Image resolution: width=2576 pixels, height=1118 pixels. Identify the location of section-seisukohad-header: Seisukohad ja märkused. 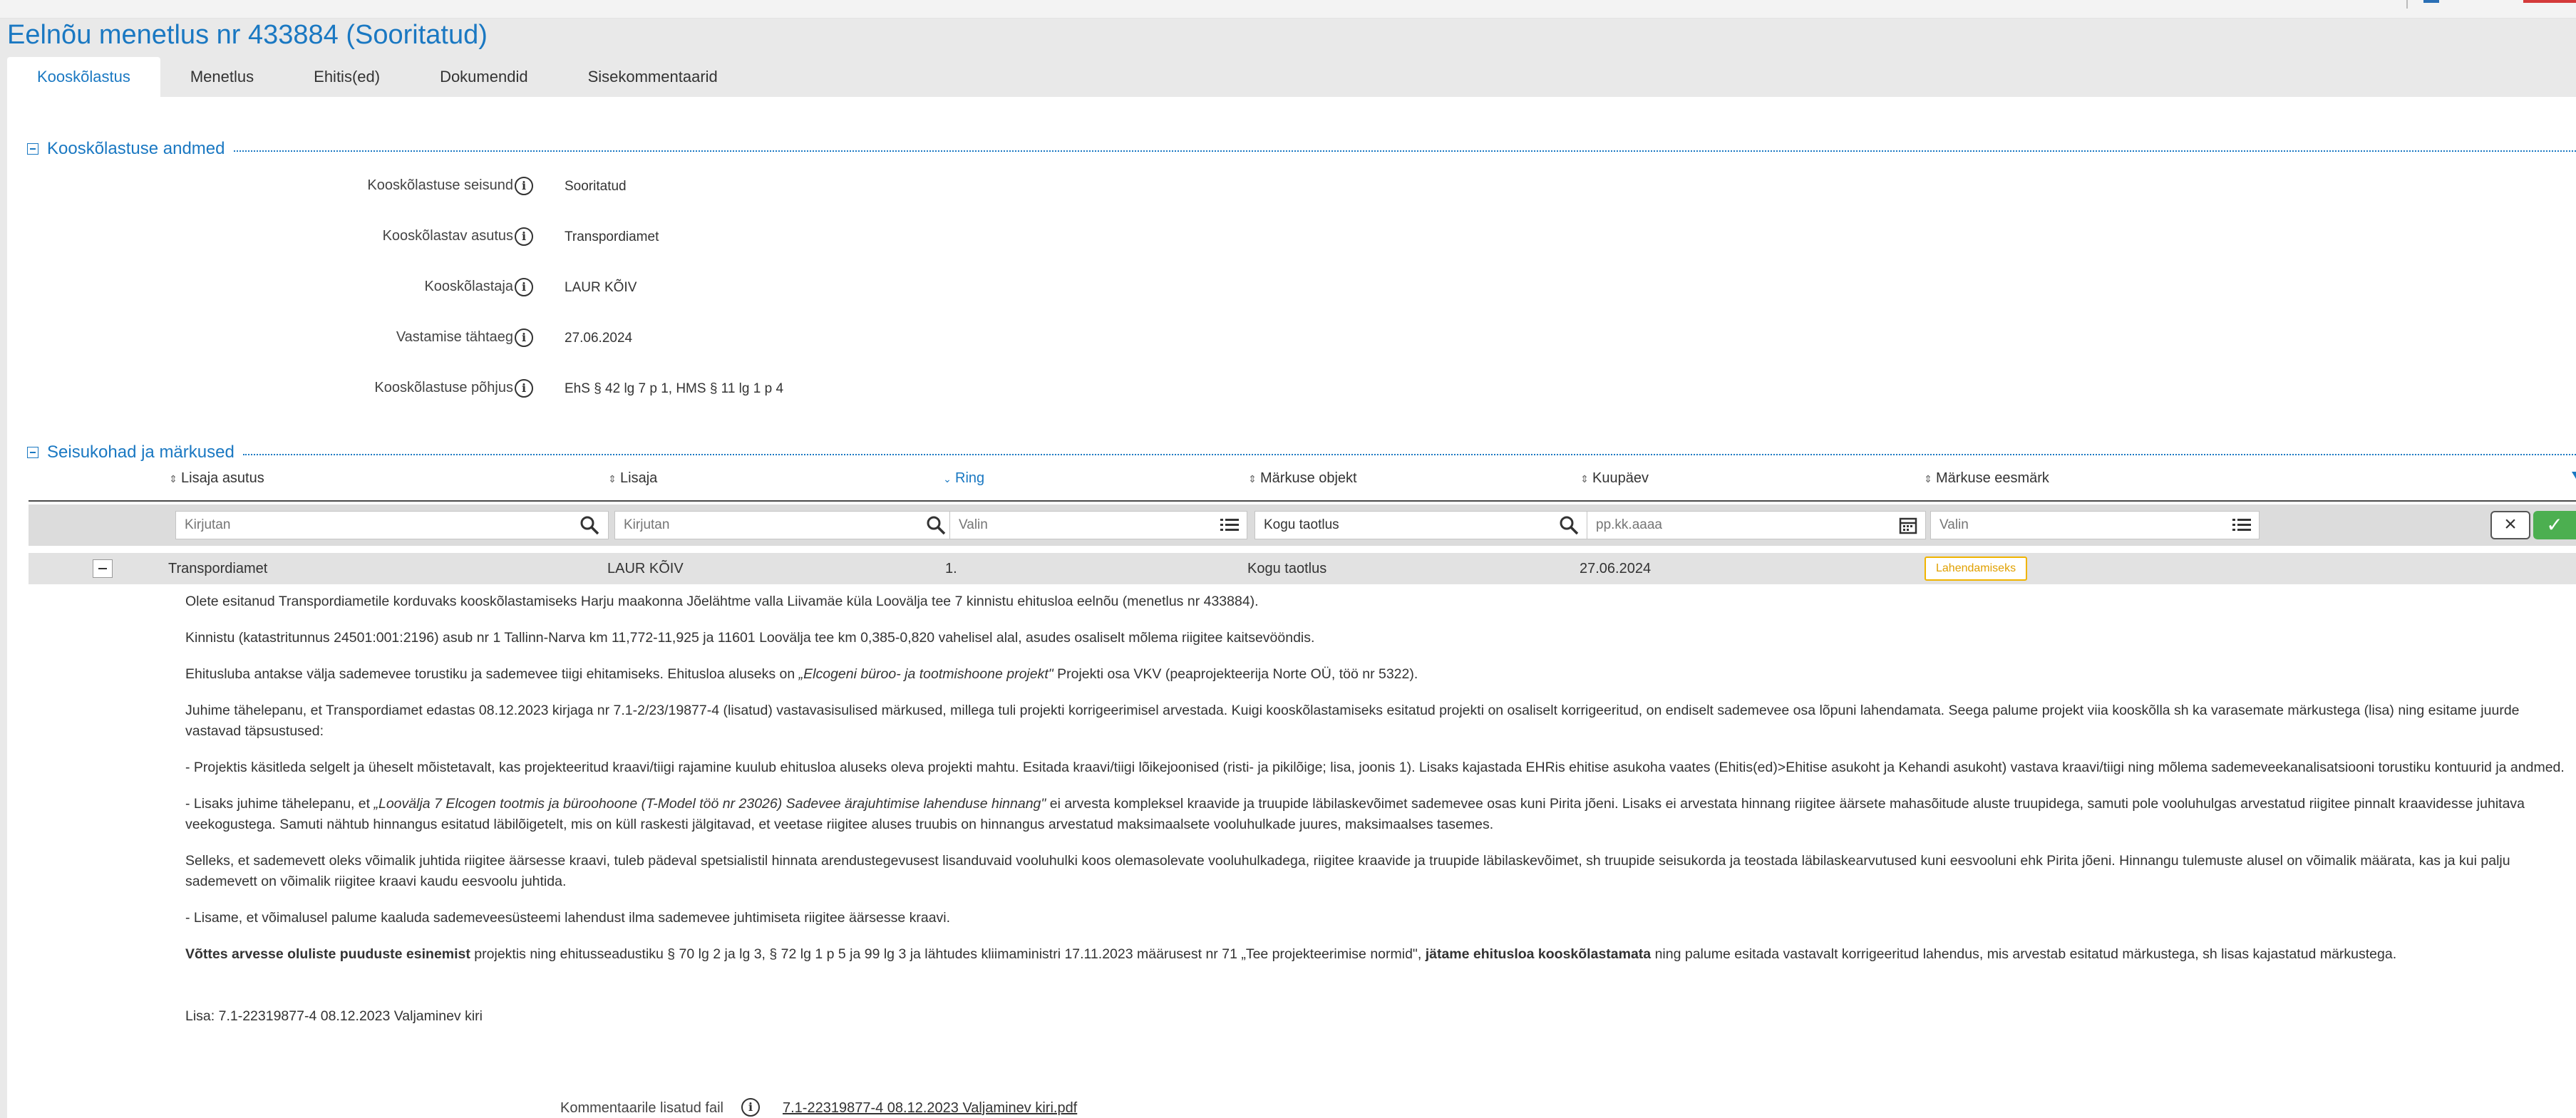
(1301, 452).